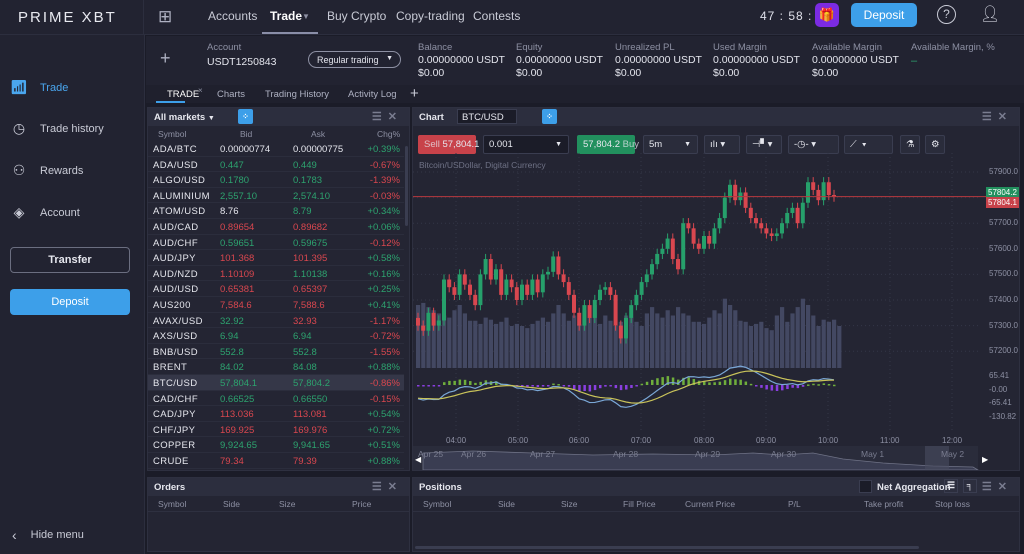 The width and height of the screenshot is (1024, 554). What do you see at coordinates (813, 144) in the screenshot?
I see `time-tool-button: -◷- ▾` at bounding box center [813, 144].